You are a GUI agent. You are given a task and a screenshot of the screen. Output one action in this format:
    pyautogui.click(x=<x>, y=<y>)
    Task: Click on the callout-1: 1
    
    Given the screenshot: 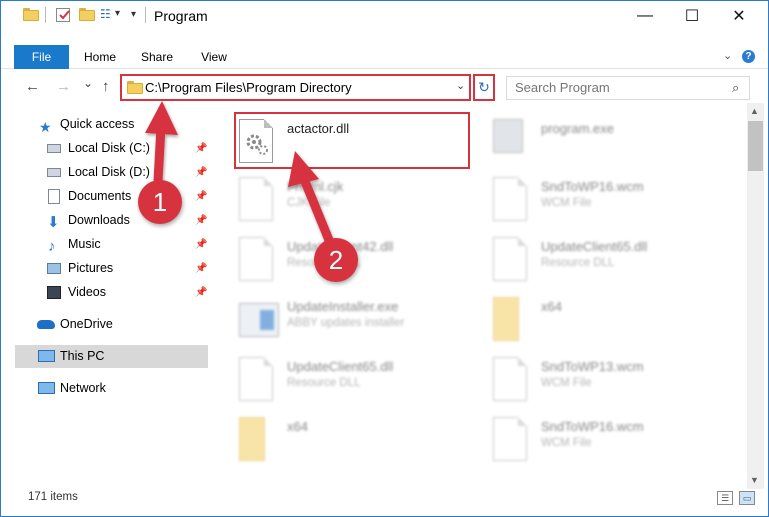 What is the action you would take?
    pyautogui.click(x=160, y=202)
    